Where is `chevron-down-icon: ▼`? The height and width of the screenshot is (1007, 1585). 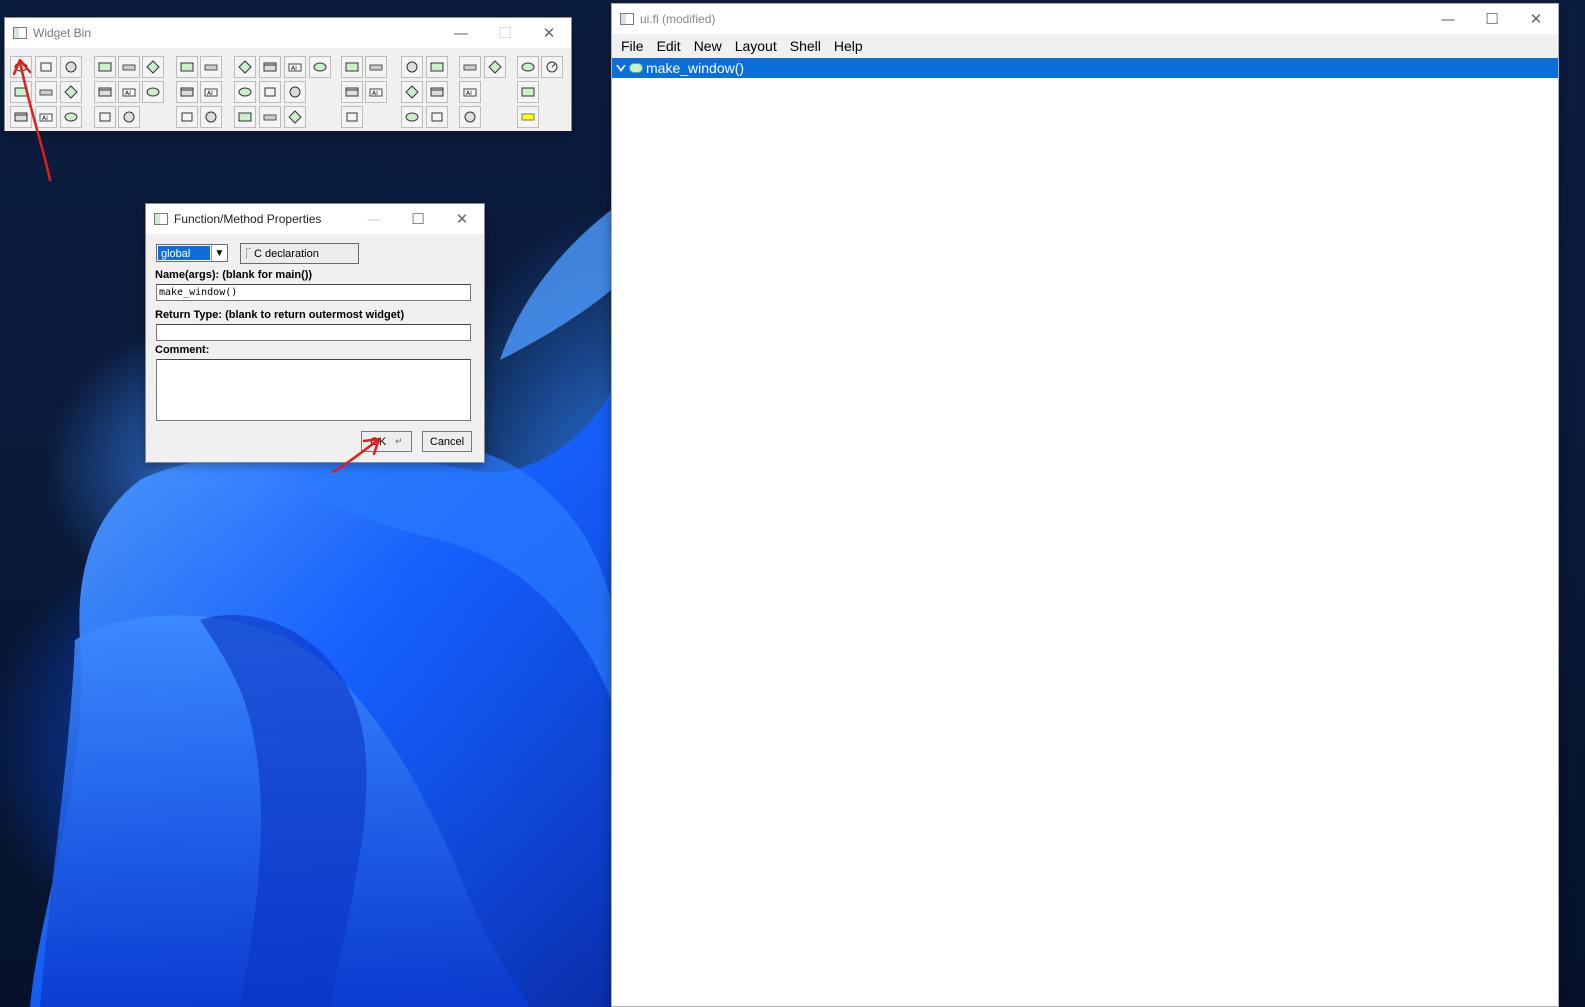 chevron-down-icon: ▼ is located at coordinates (219, 253).